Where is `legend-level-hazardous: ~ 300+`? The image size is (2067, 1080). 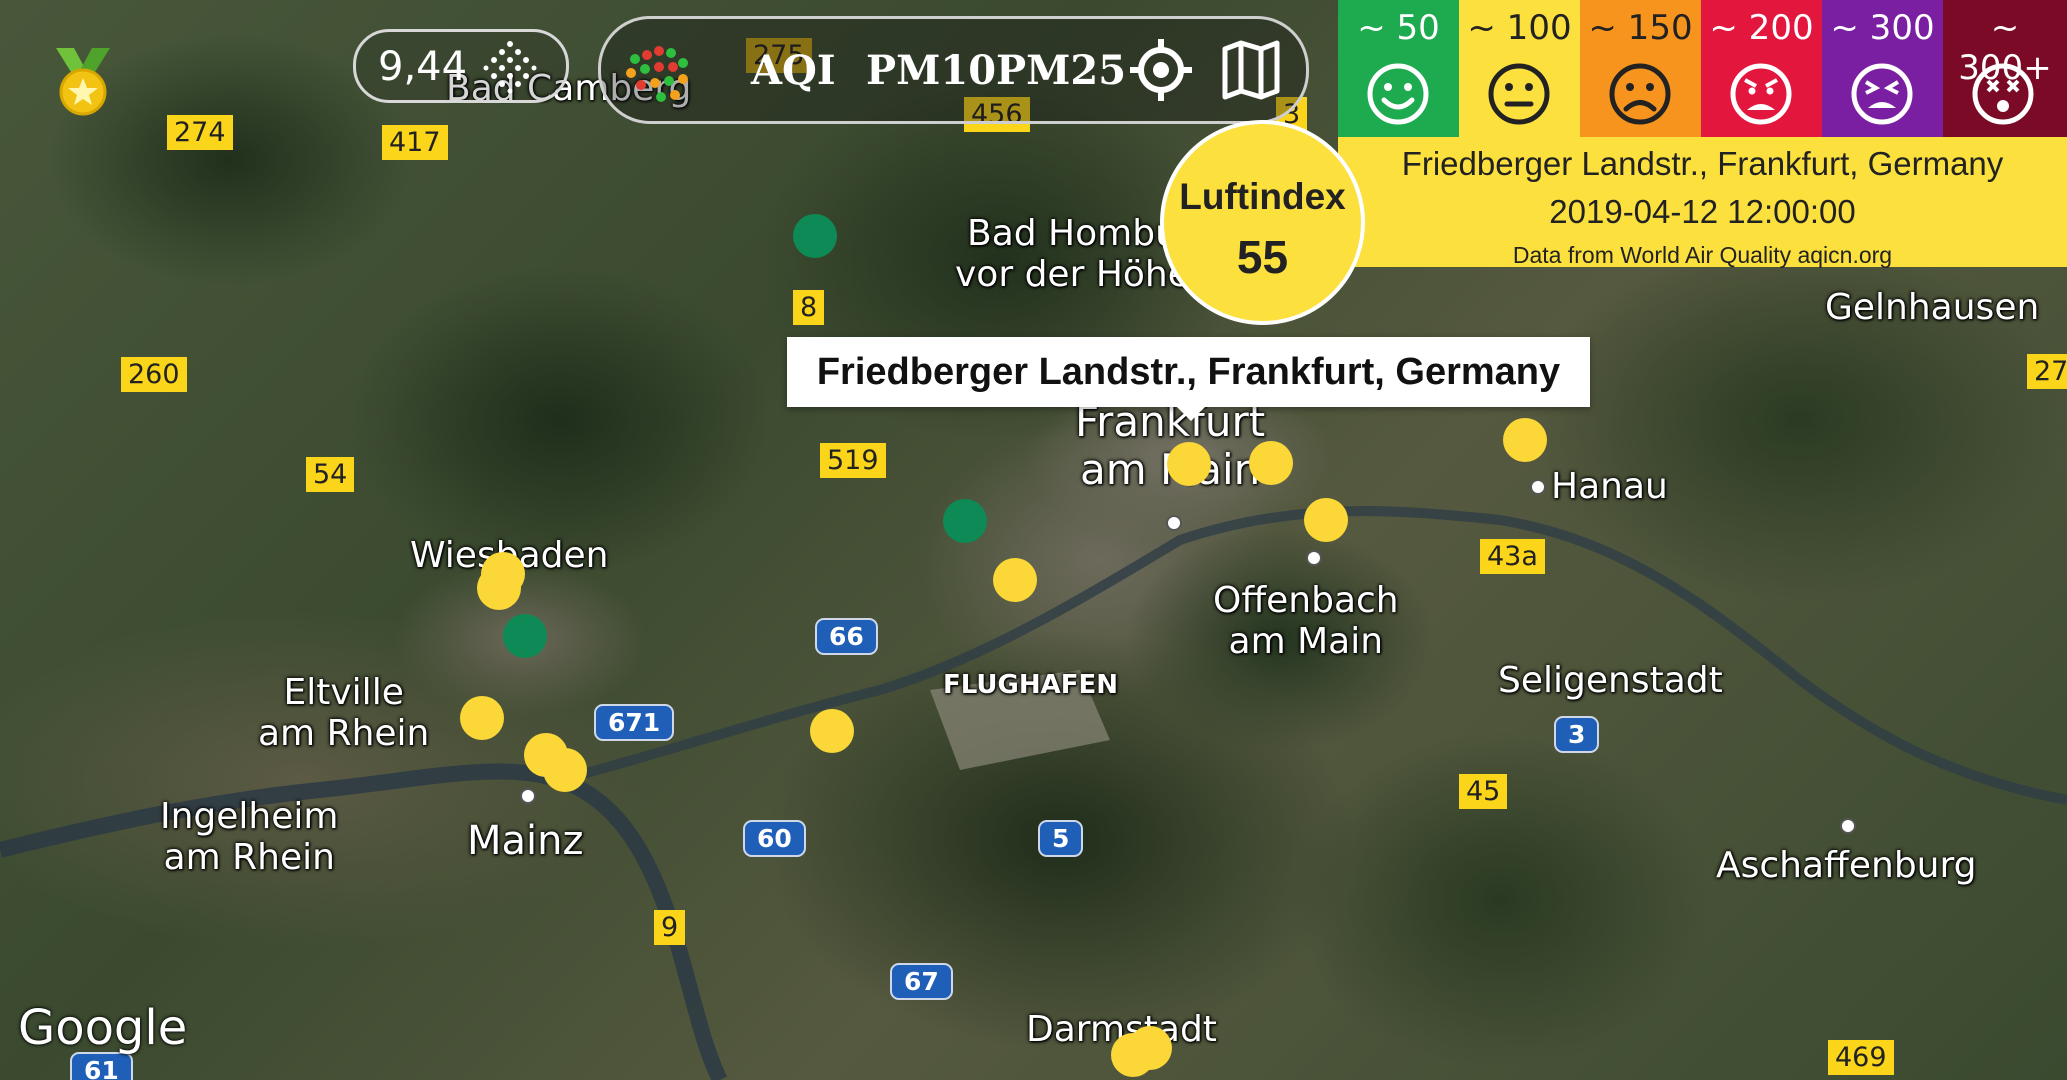 legend-level-hazardous: ~ 300+ is located at coordinates (2005, 68).